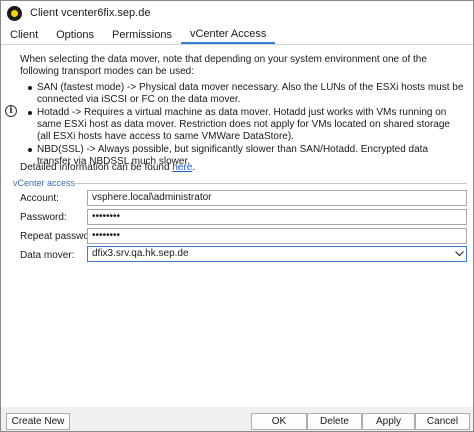 The image size is (474, 432). What do you see at coordinates (194, 167) in the screenshot?
I see `detail-suffix: .` at bounding box center [194, 167].